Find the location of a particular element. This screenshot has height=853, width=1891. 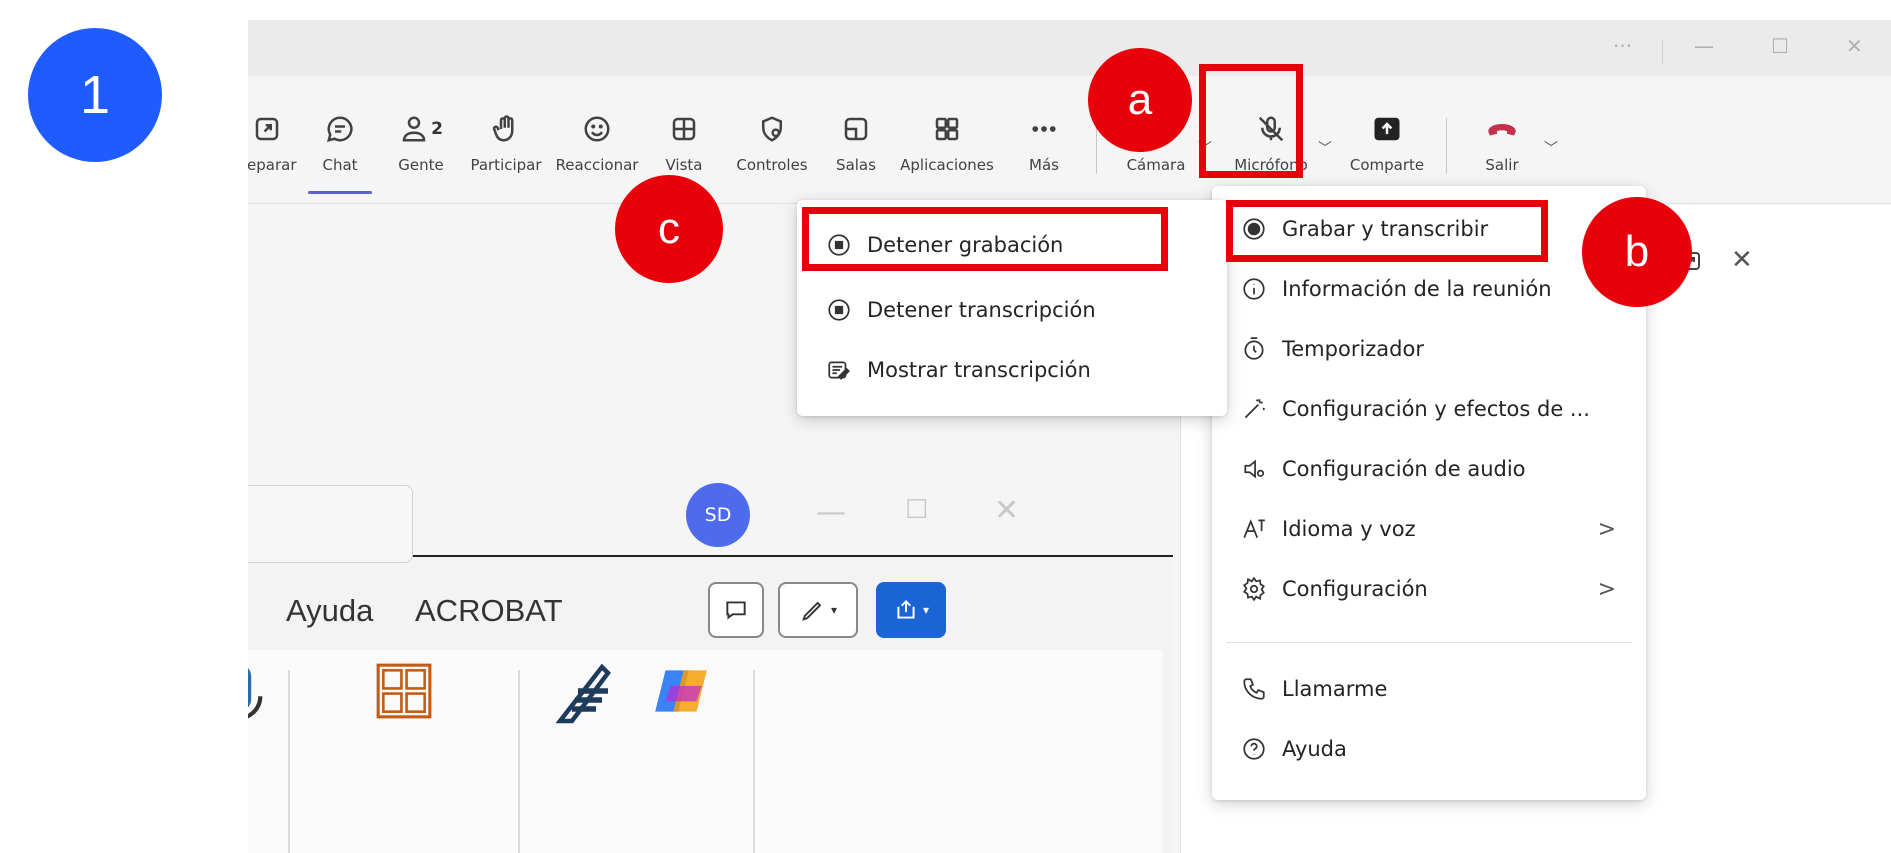

minimize-icon: — is located at coordinates (1704, 46).